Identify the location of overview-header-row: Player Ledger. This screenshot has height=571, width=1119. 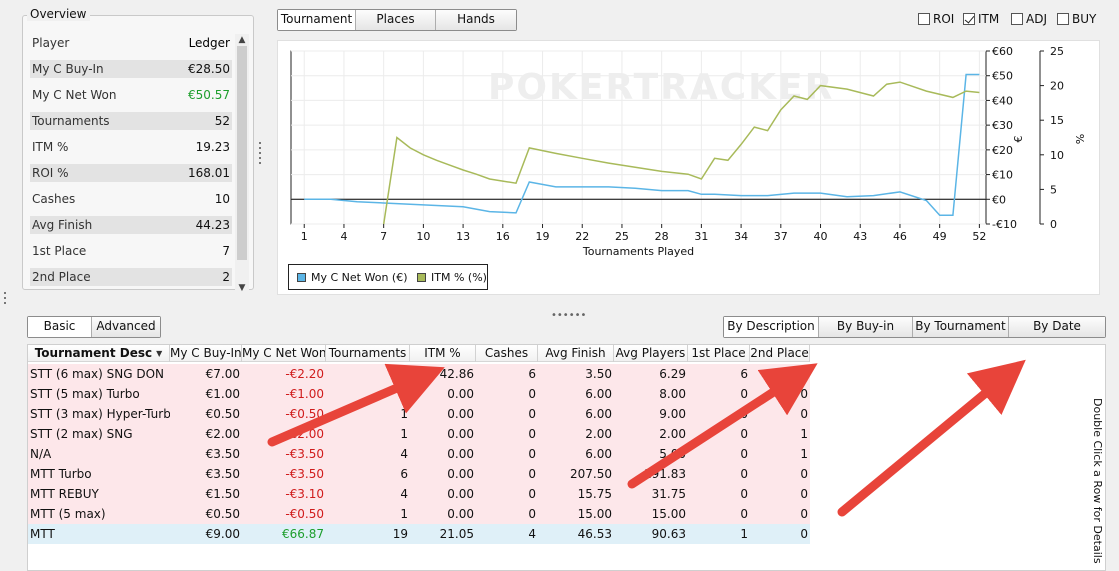
(131, 43).